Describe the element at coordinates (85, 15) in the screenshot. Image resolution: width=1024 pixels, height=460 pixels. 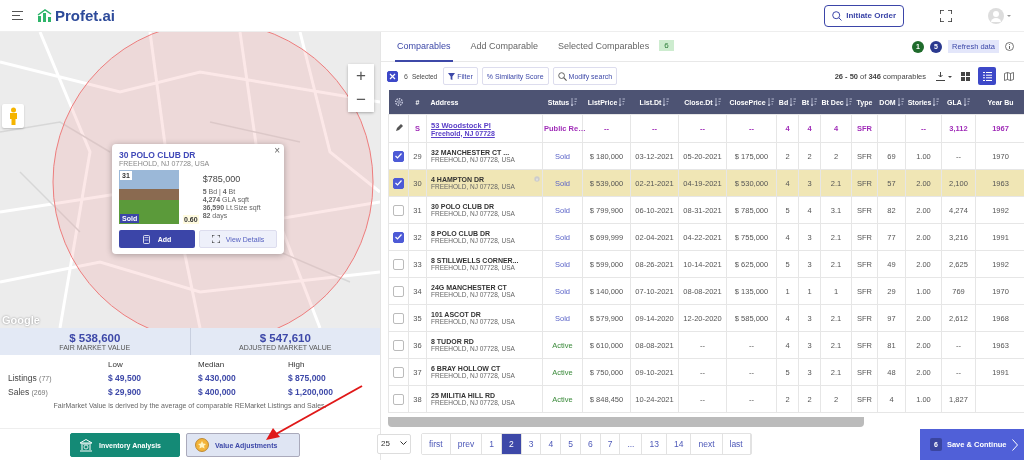
I see `logo-text: Profet.ai` at that location.